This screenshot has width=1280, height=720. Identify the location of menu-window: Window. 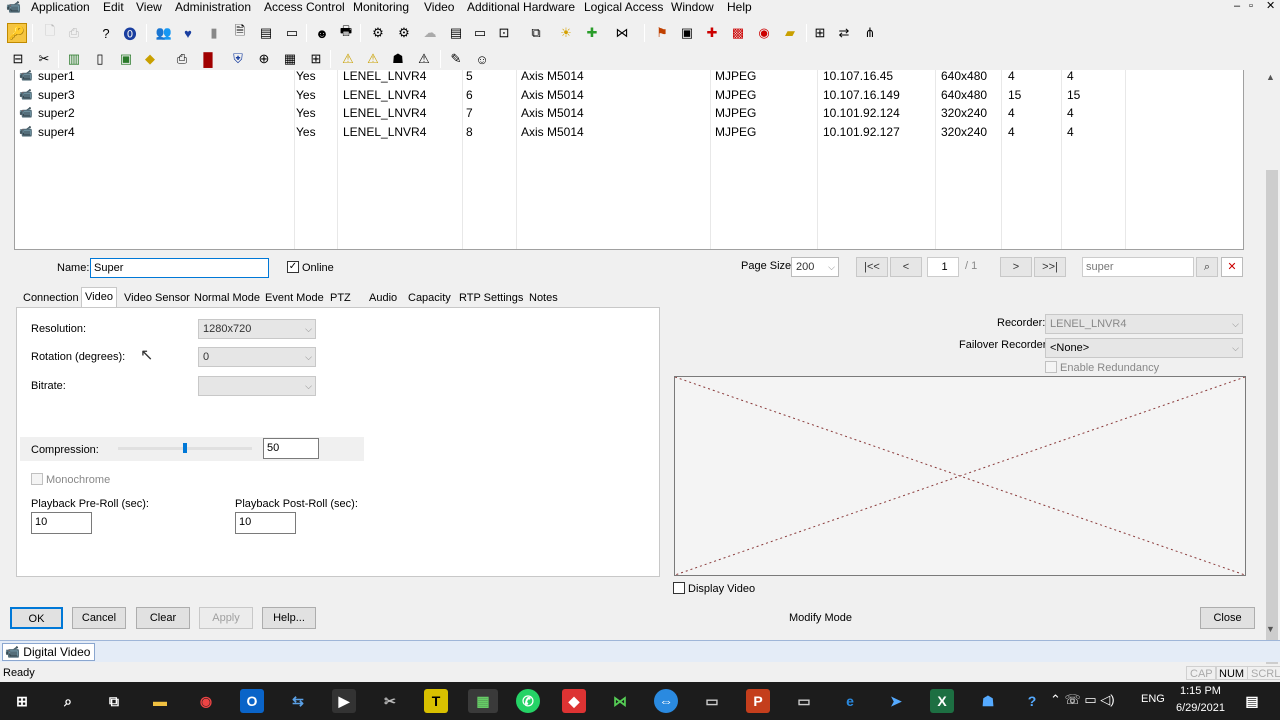
(692, 7).